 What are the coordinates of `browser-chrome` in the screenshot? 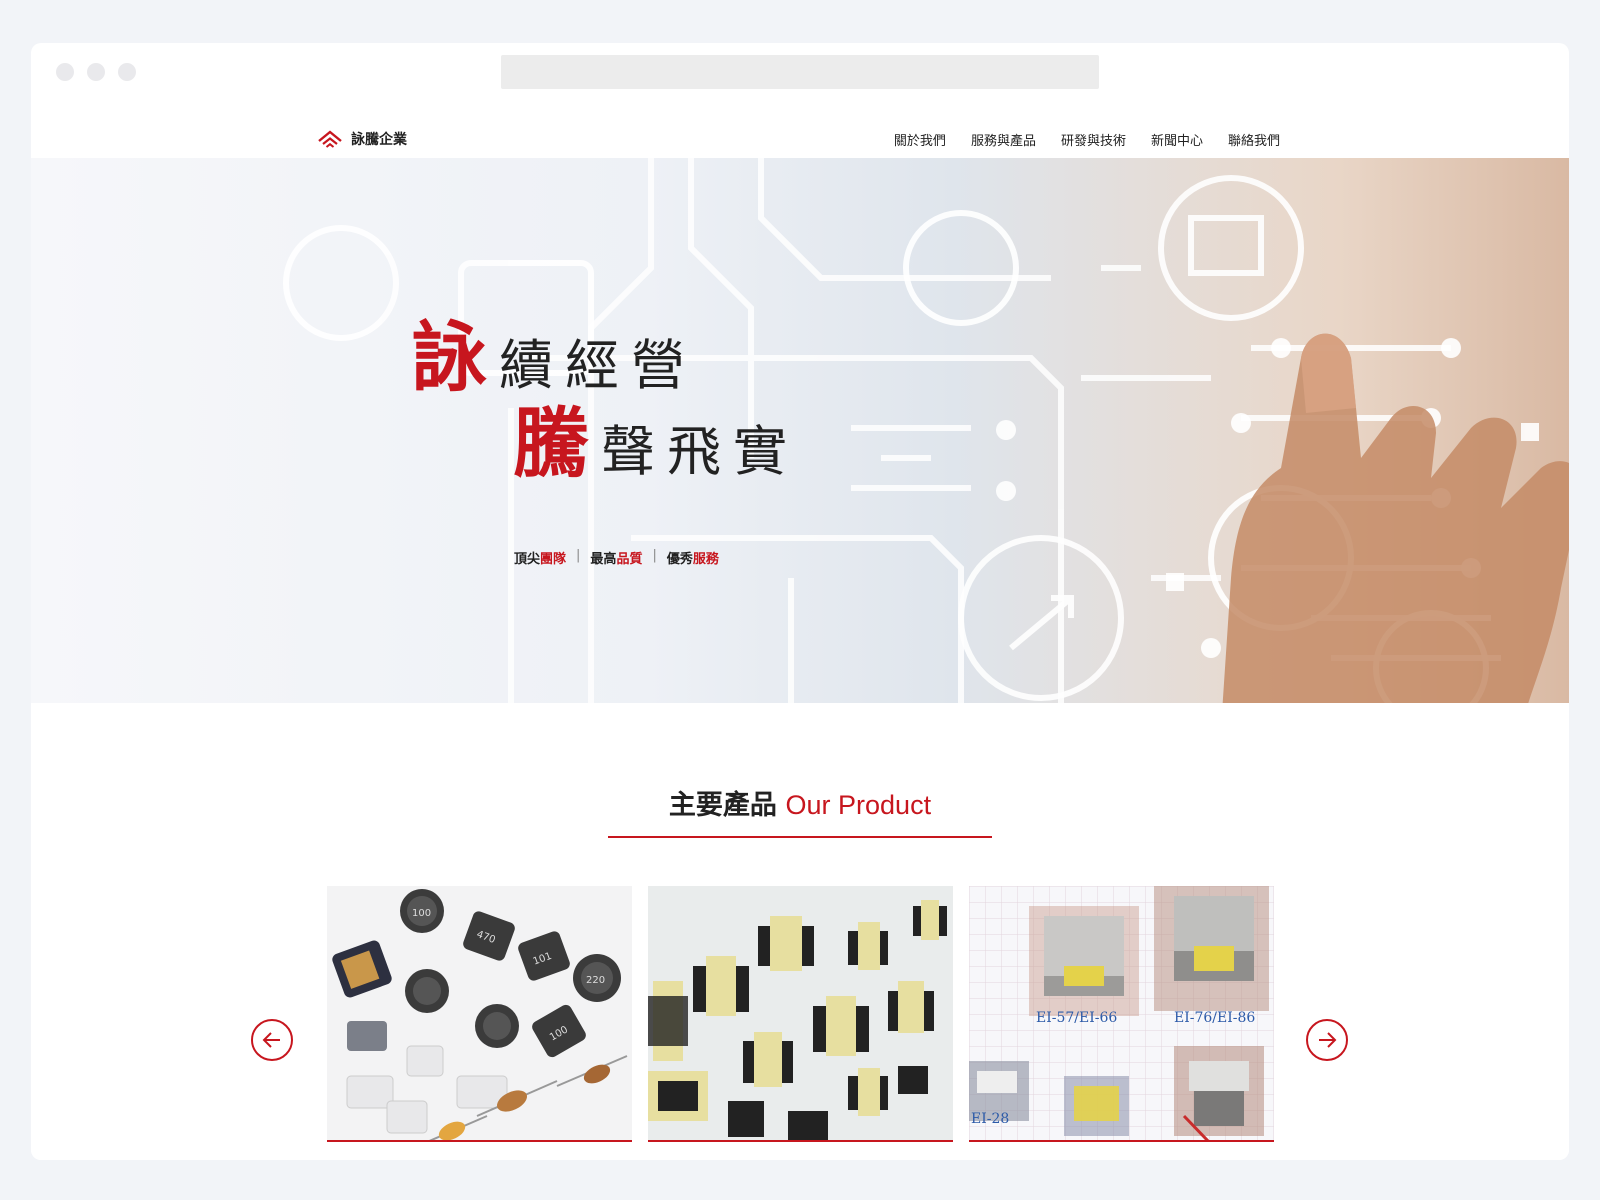 It's located at (800, 78).